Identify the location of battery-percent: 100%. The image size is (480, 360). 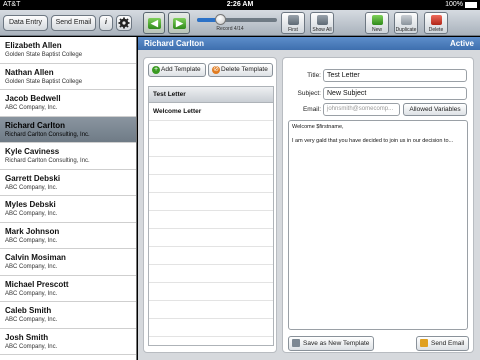
(454, 4).